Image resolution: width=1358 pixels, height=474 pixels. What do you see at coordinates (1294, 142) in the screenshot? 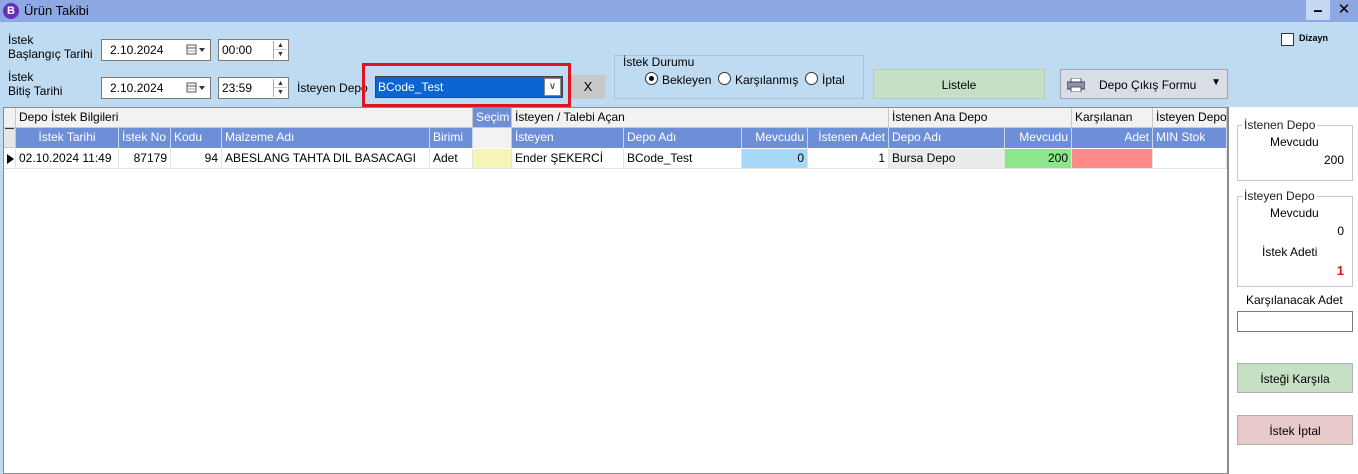
I see `istenen-mevcudu-label: Mevcudu` at bounding box center [1294, 142].